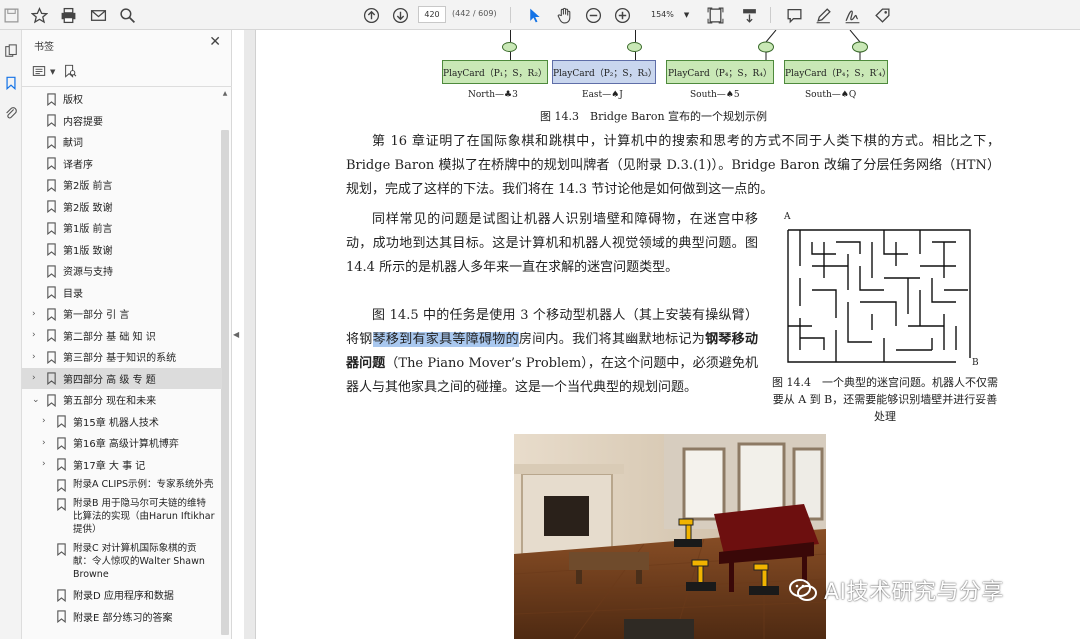 The image size is (1080, 639). What do you see at coordinates (122, 121) in the screenshot?
I see `bookmark-item: 内容提要` at bounding box center [122, 121].